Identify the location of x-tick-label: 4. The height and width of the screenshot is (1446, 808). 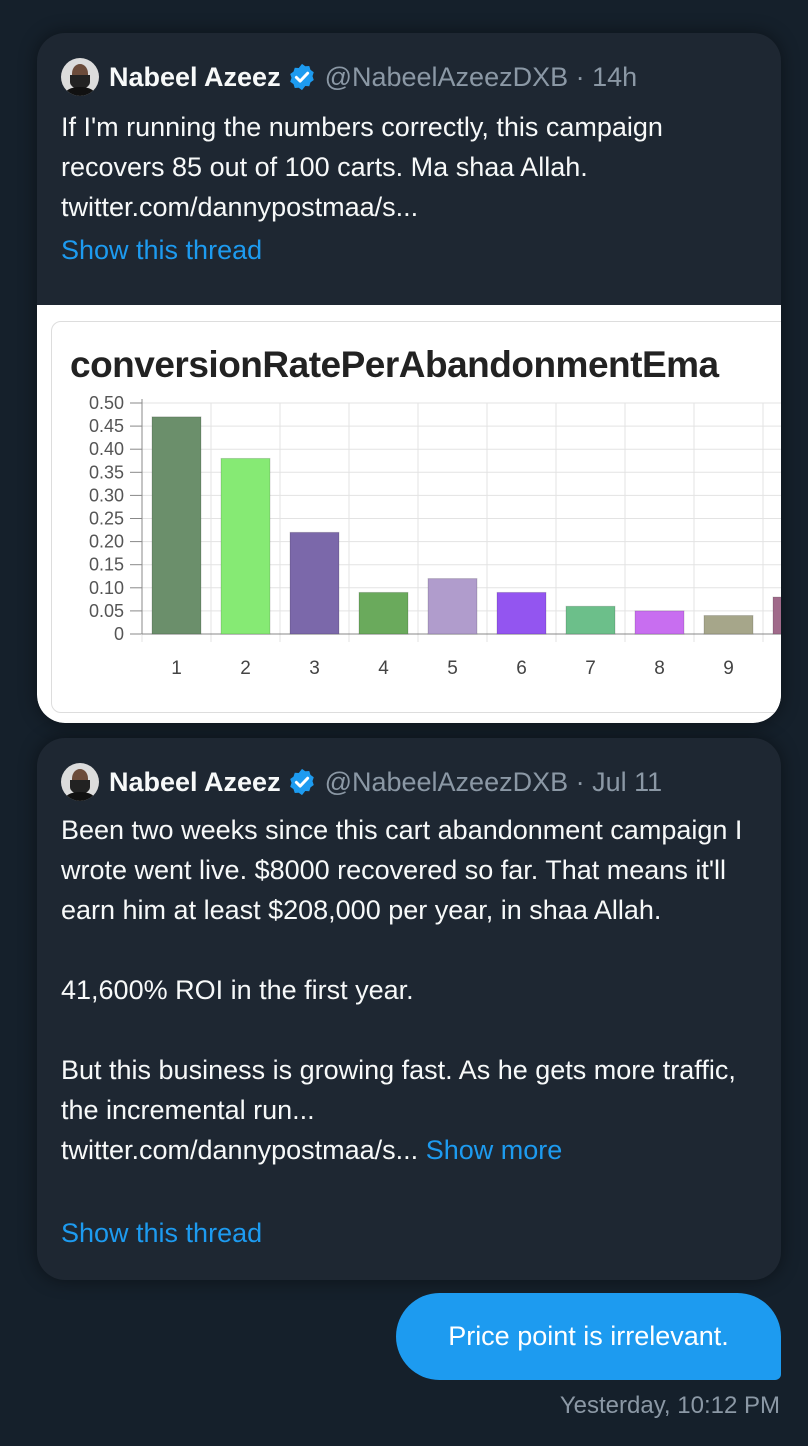
(383, 668).